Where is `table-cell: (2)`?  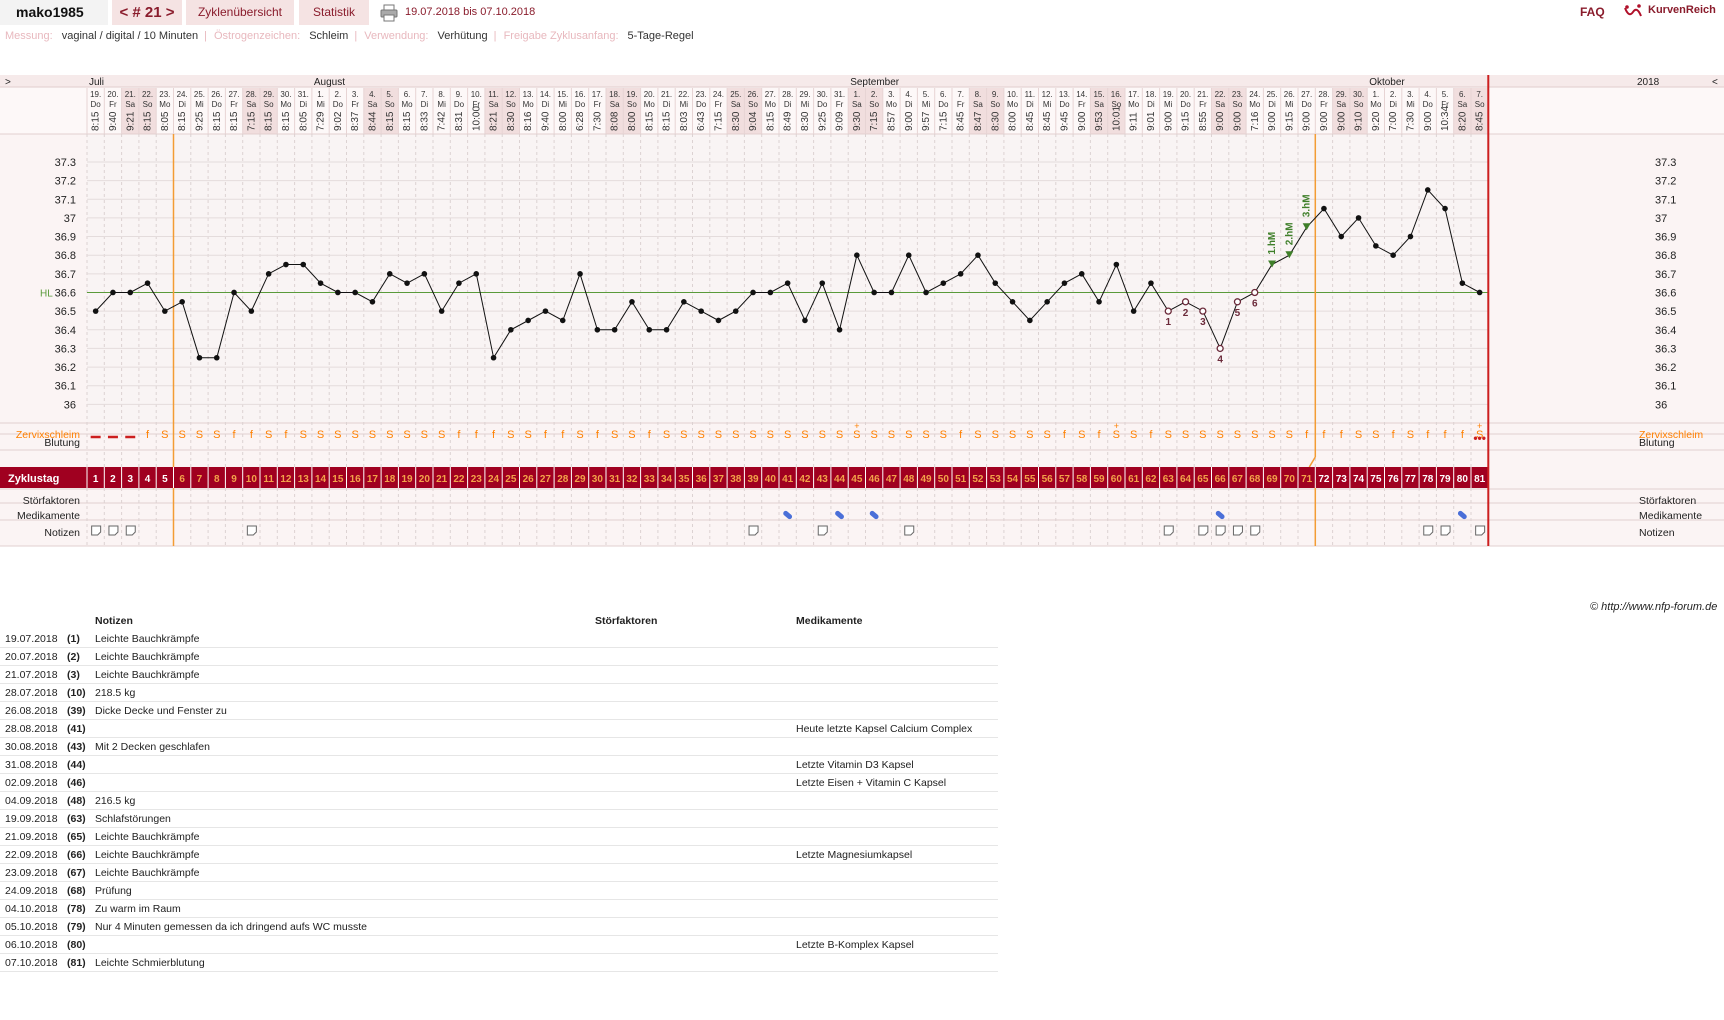
table-cell: (2) is located at coordinates (81, 656).